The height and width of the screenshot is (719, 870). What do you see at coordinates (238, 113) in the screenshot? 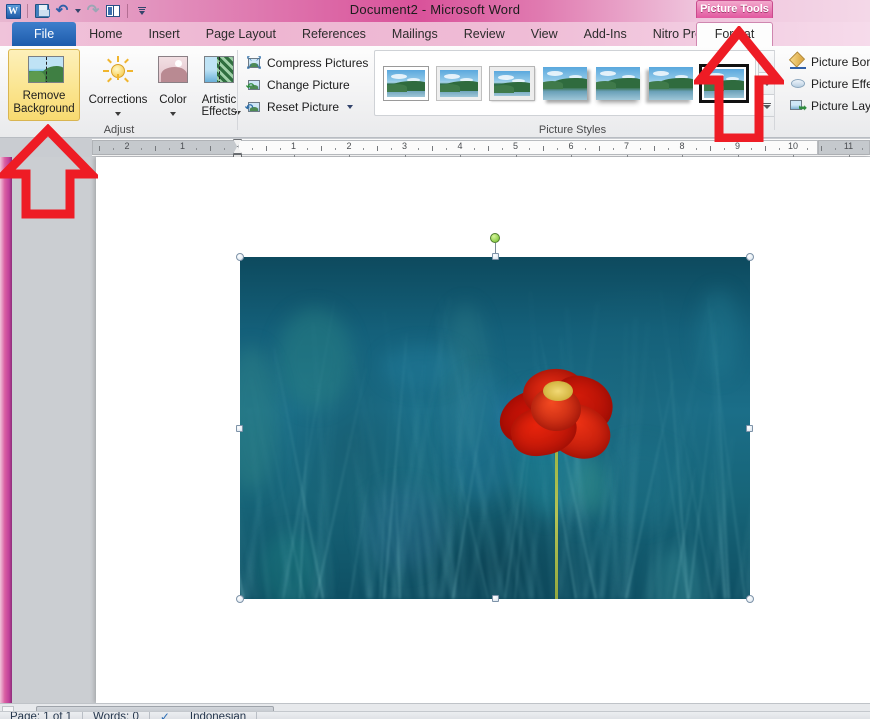
I see `artistic-effects-dropdown-icon` at bounding box center [238, 113].